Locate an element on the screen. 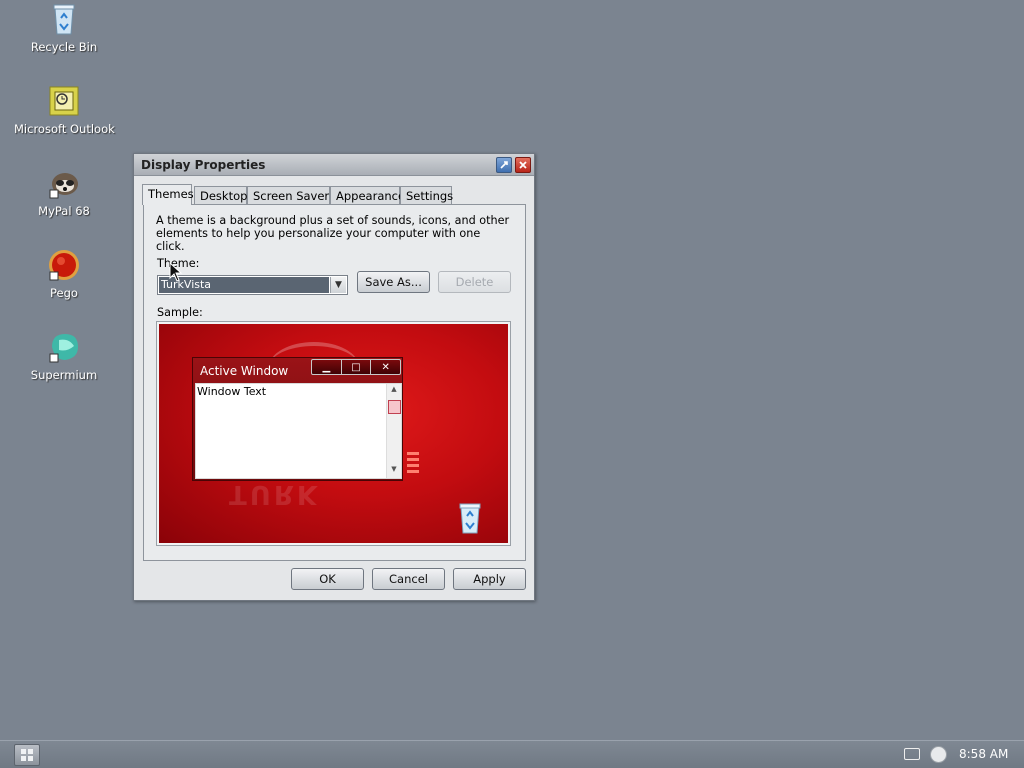 Image resolution: width=1024 pixels, height=768 pixels. wallpaper-logo: TURK is located at coordinates (275, 494).